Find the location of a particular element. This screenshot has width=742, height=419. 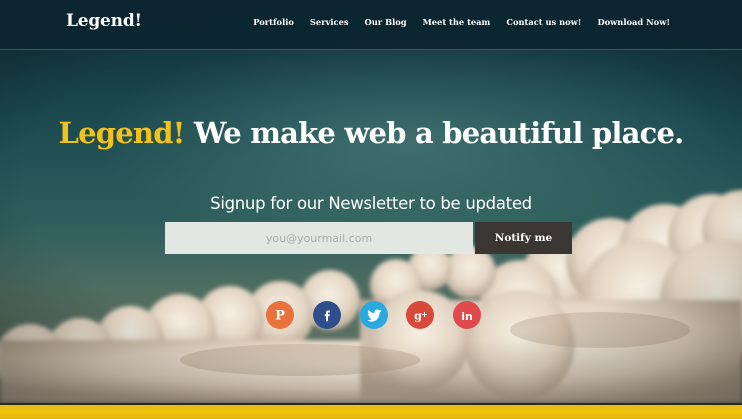

facebook-glyph is located at coordinates (327, 316).